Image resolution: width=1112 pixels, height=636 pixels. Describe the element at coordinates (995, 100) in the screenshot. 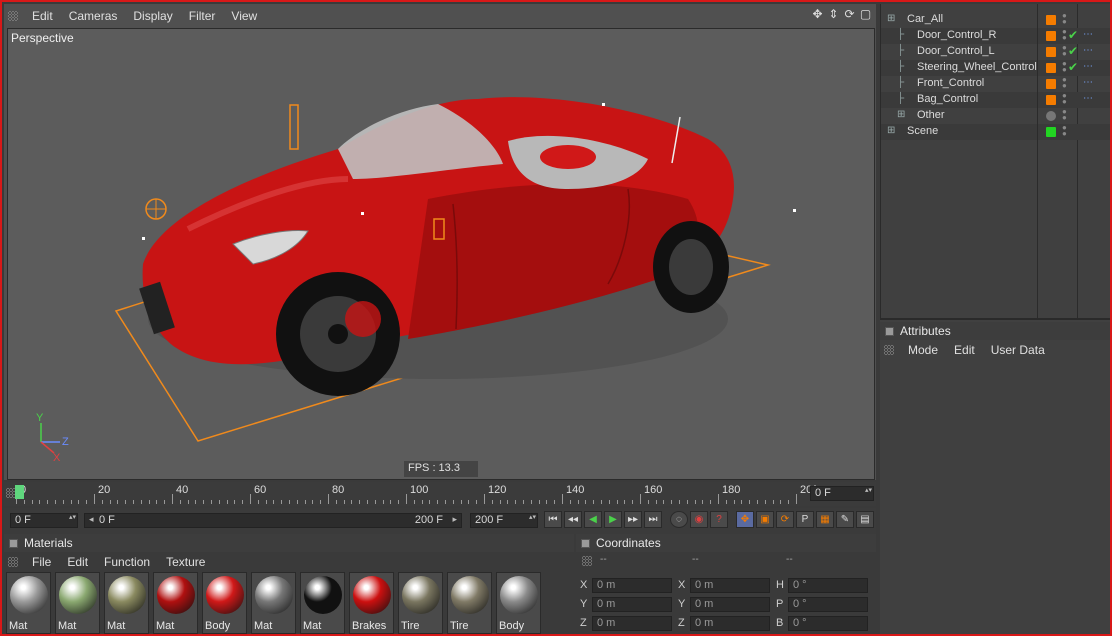

I see `object-tree-item: ├ Bag_Control ● ● ⋯` at that location.